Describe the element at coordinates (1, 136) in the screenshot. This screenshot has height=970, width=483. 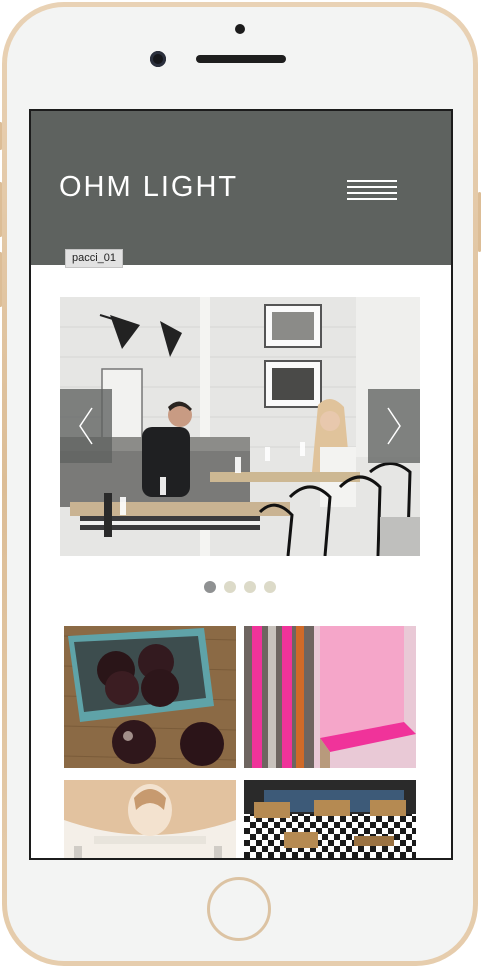
I see `mute-switch` at that location.